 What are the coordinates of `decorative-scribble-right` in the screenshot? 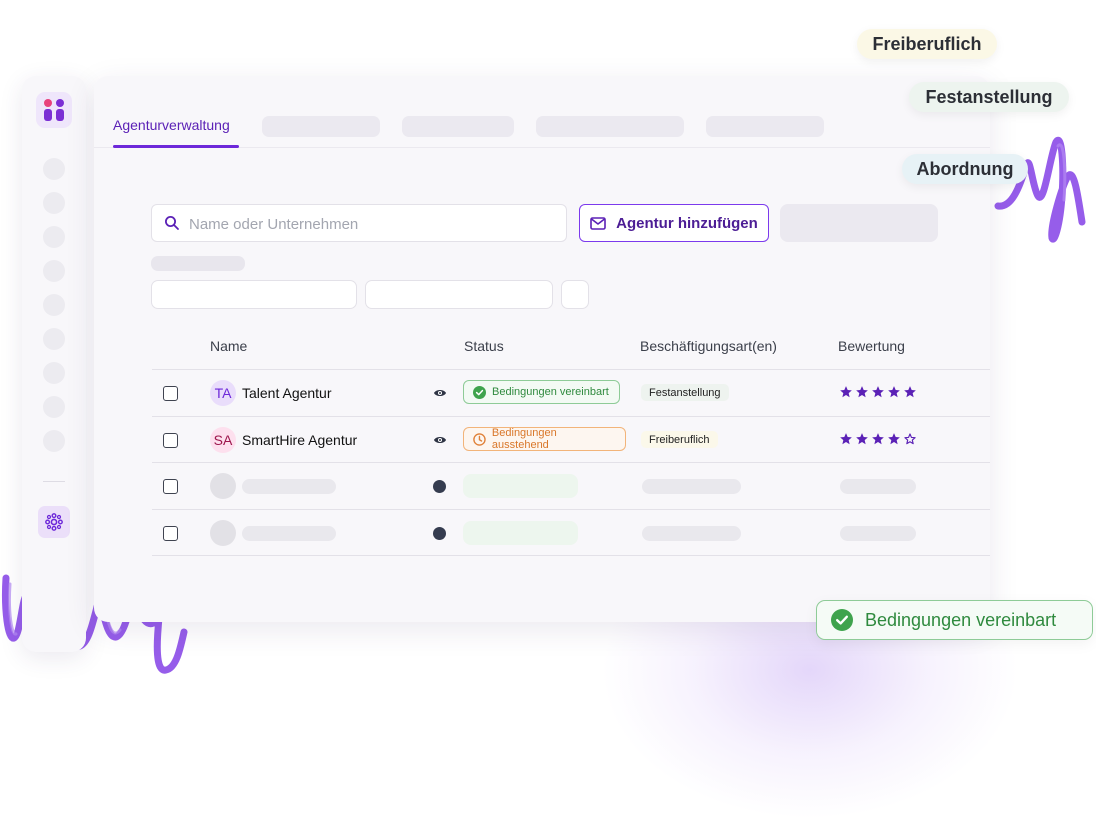 It's located at (1040, 189).